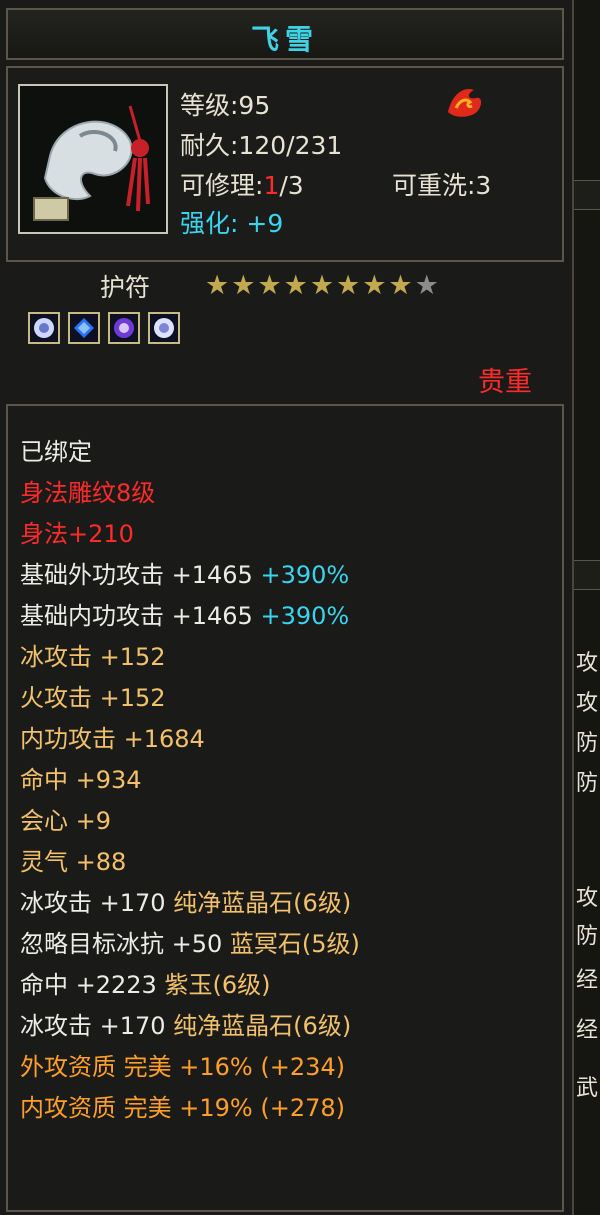 Image resolution: width=600 pixels, height=1215 pixels. I want to click on attr-text: 已绑定, so click(56, 452).